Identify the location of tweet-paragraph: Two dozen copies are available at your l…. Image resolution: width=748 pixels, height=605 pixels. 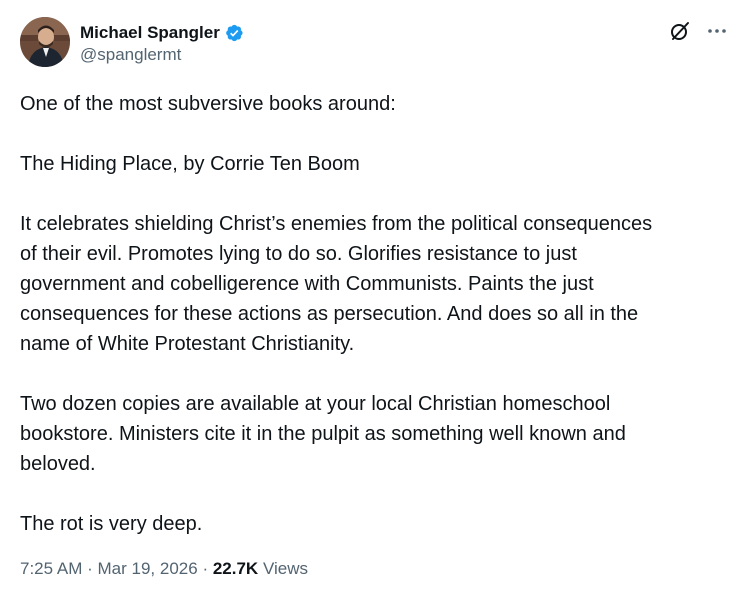
(370, 434).